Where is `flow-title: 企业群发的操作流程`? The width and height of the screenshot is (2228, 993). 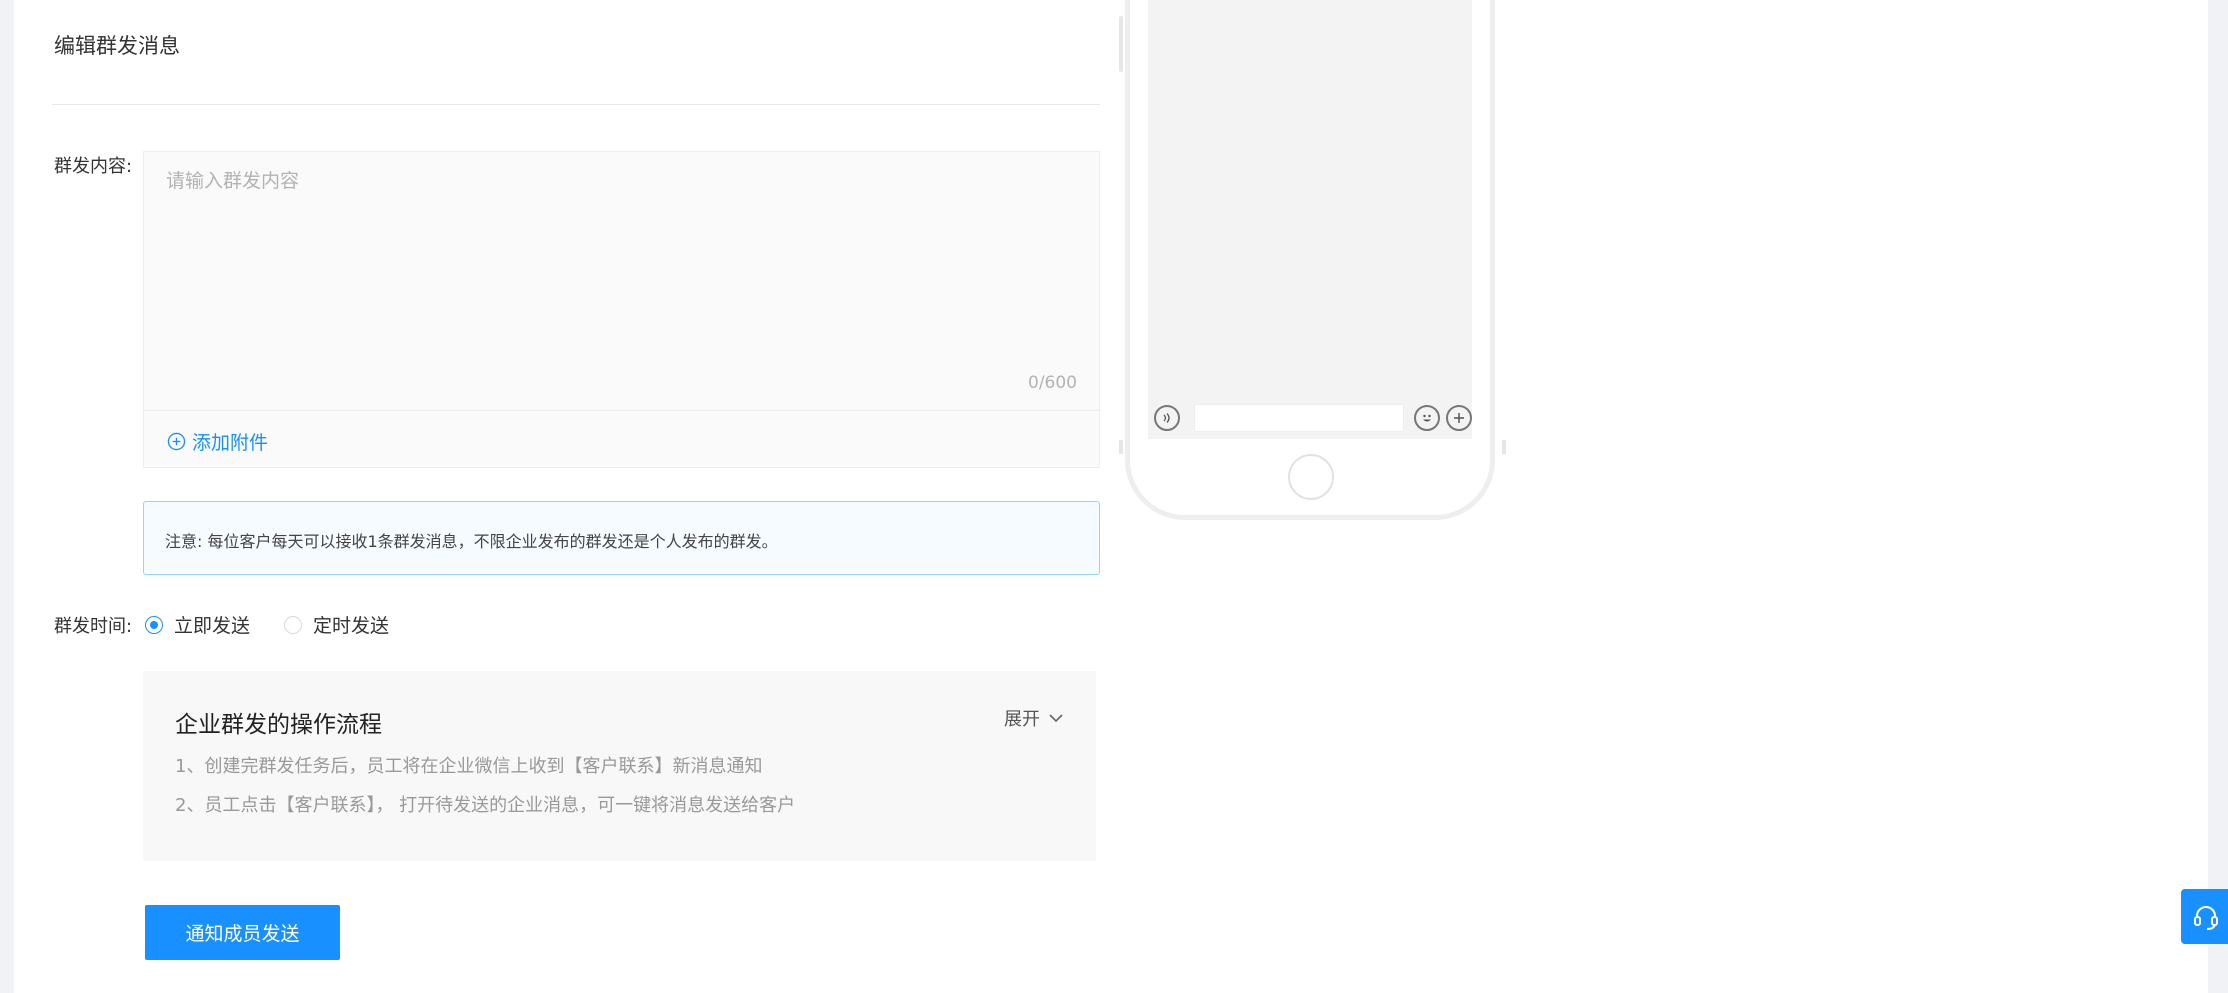 flow-title: 企业群发的操作流程 is located at coordinates (278, 725).